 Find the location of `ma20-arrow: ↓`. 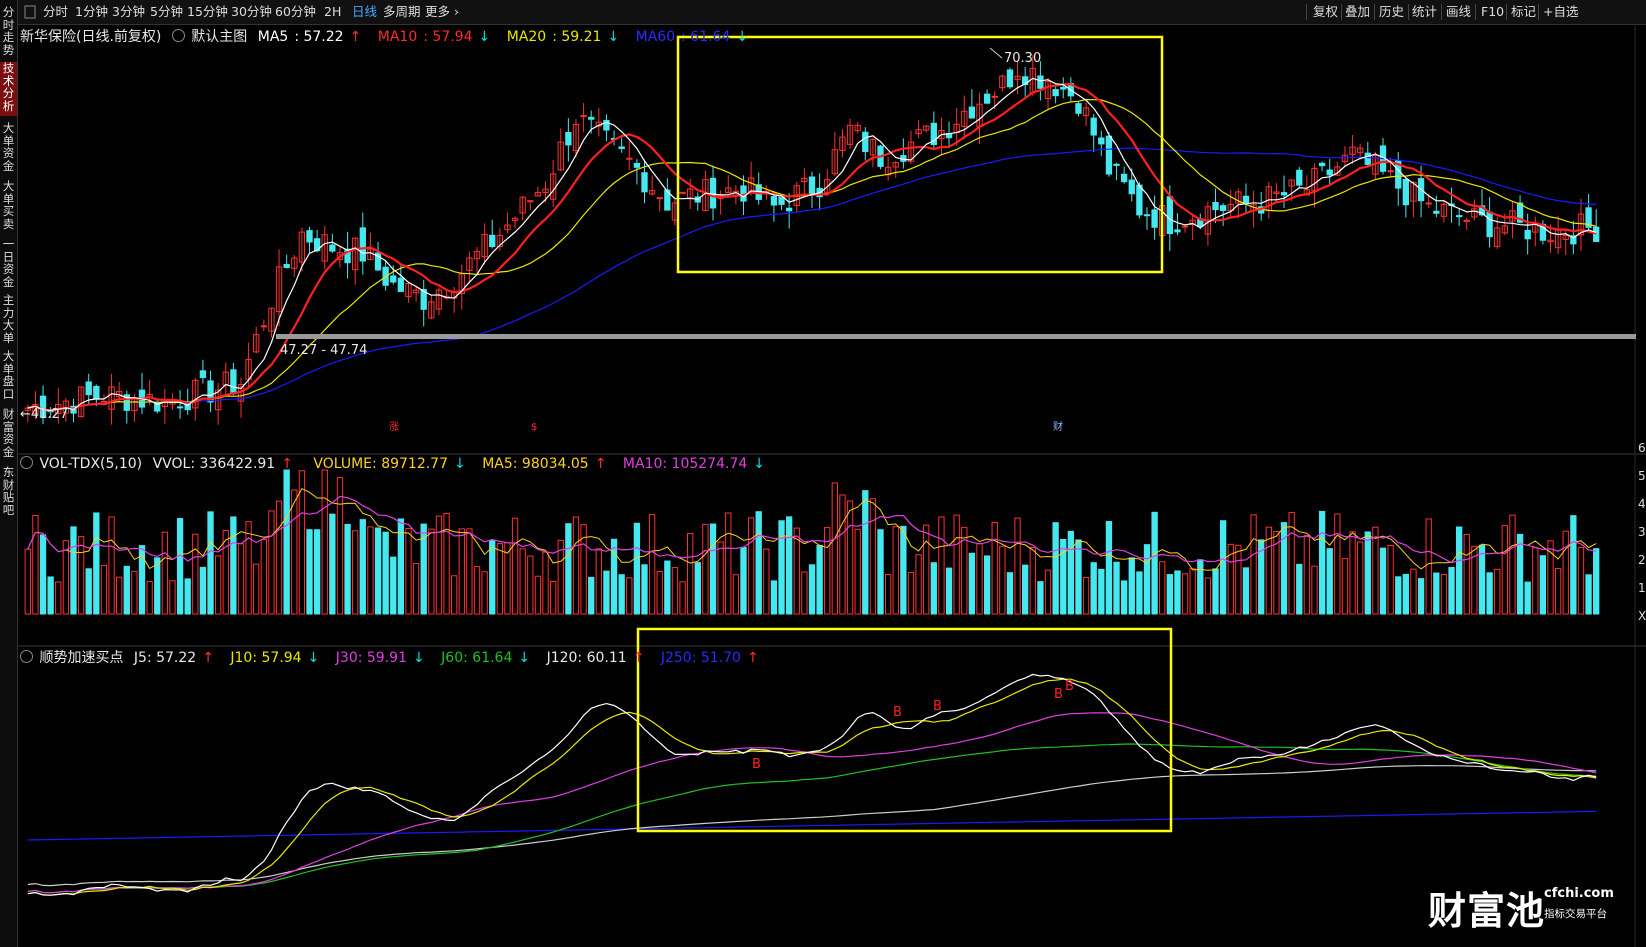

ma20-arrow: ↓ is located at coordinates (613, 37).